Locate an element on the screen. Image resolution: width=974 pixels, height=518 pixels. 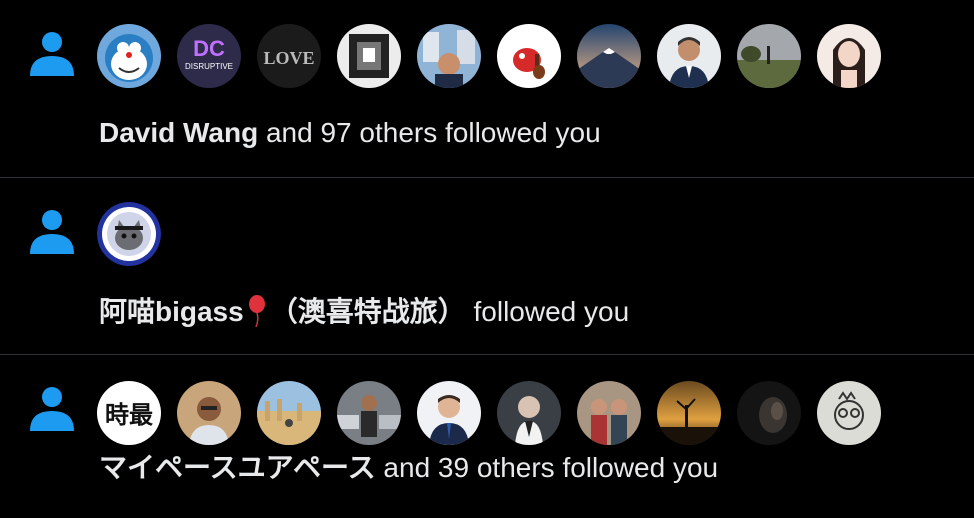
svg-text: DISRUPTIVE is located at coordinates (209, 66).